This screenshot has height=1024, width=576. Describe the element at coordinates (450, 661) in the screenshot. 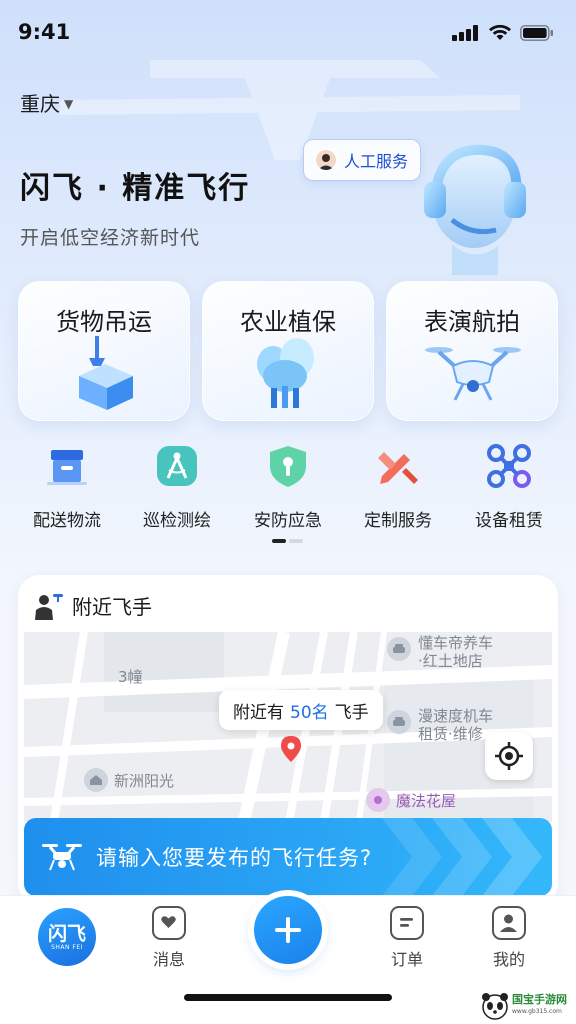

I see `map-label-poi1-sub: ·红土地店` at that location.